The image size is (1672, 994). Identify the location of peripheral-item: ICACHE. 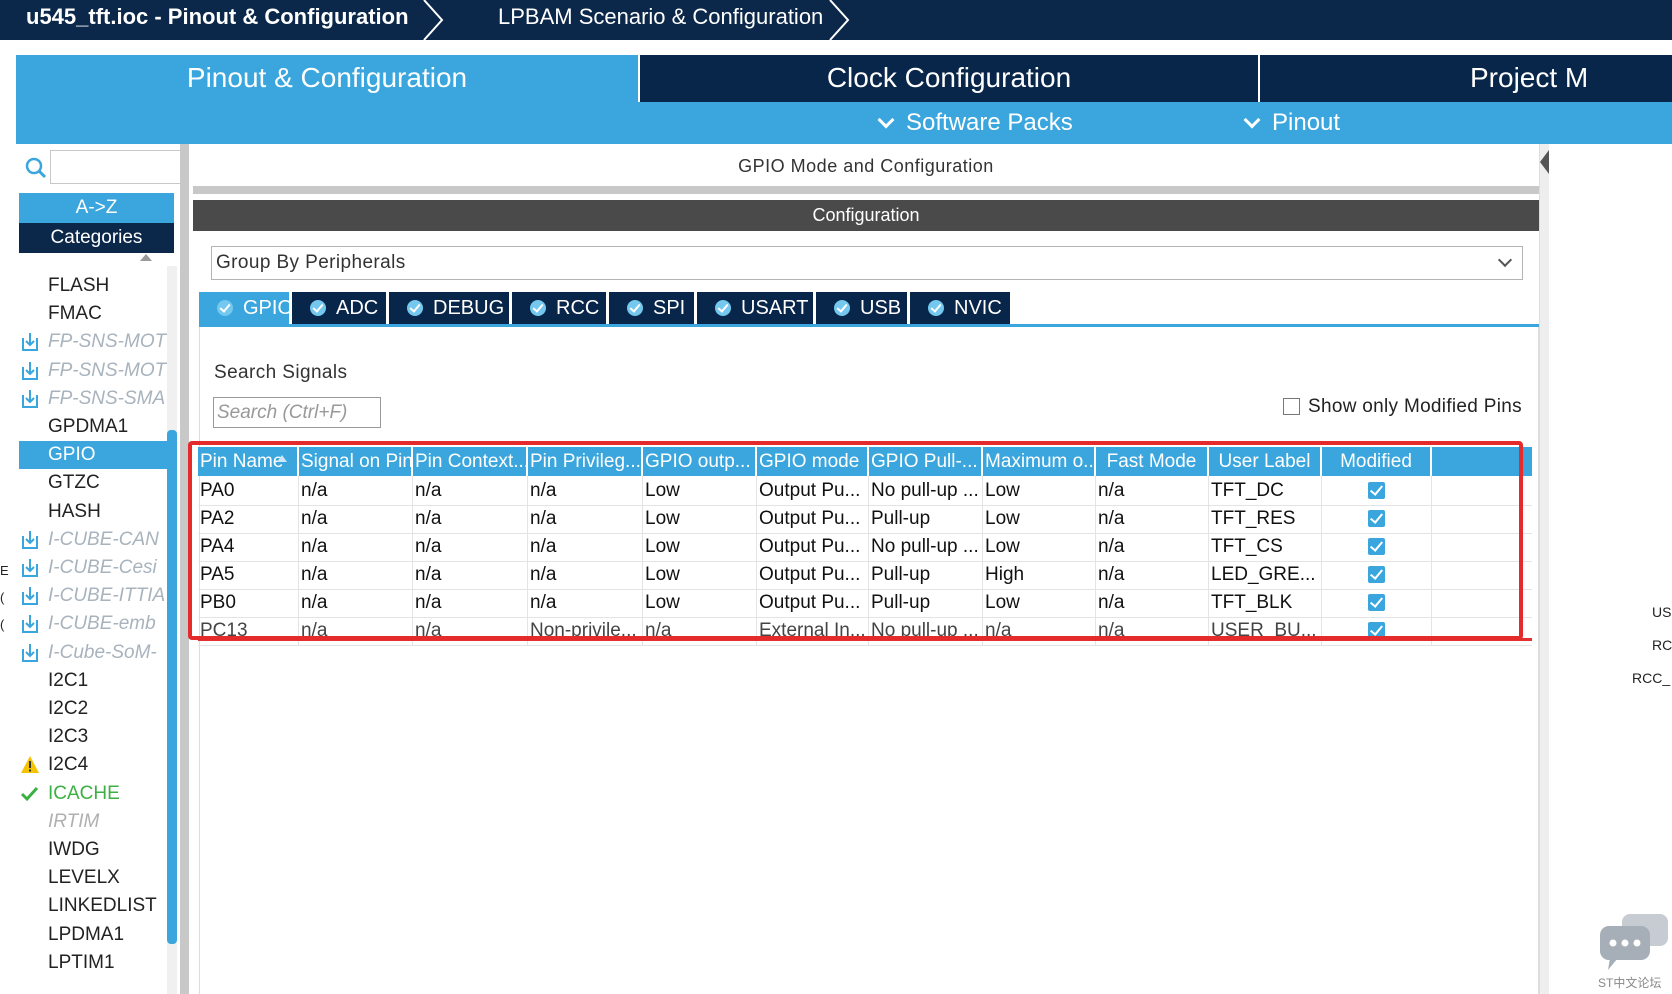
(93, 794).